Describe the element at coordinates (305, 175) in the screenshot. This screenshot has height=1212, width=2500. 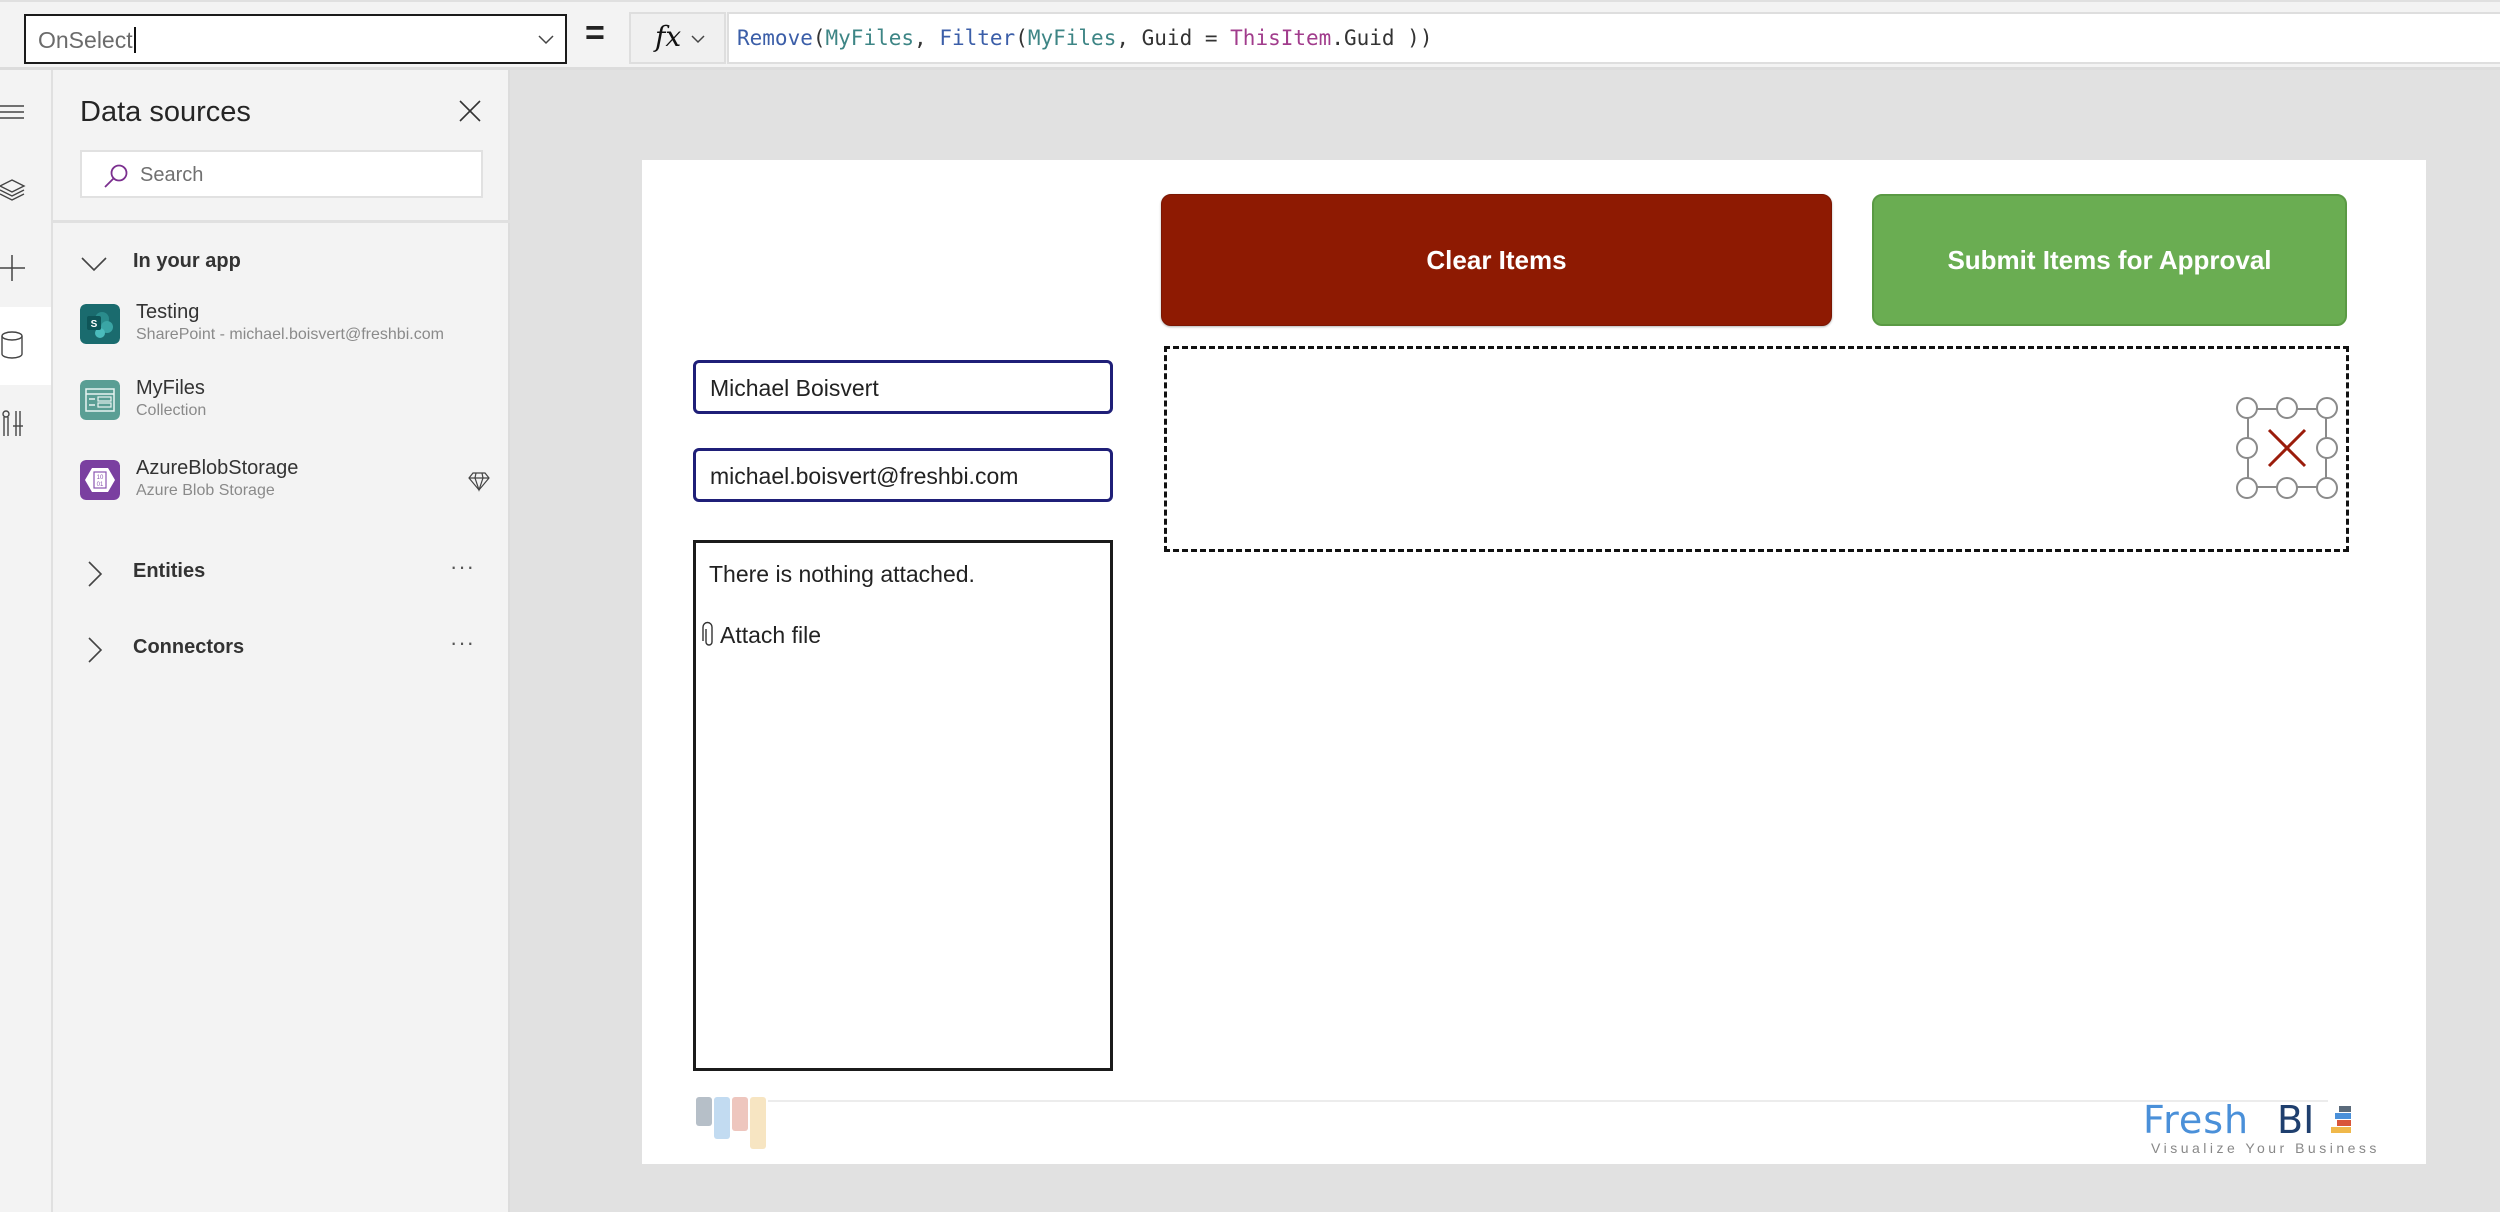
I see `search-input` at that location.